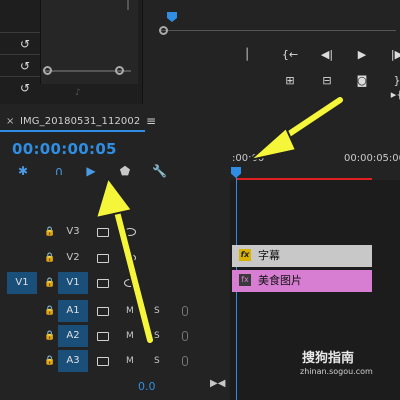 The image size is (400, 400). What do you see at coordinates (124, 260) in the screenshot?
I see `arrow-to-linked-selection` at bounding box center [124, 260].